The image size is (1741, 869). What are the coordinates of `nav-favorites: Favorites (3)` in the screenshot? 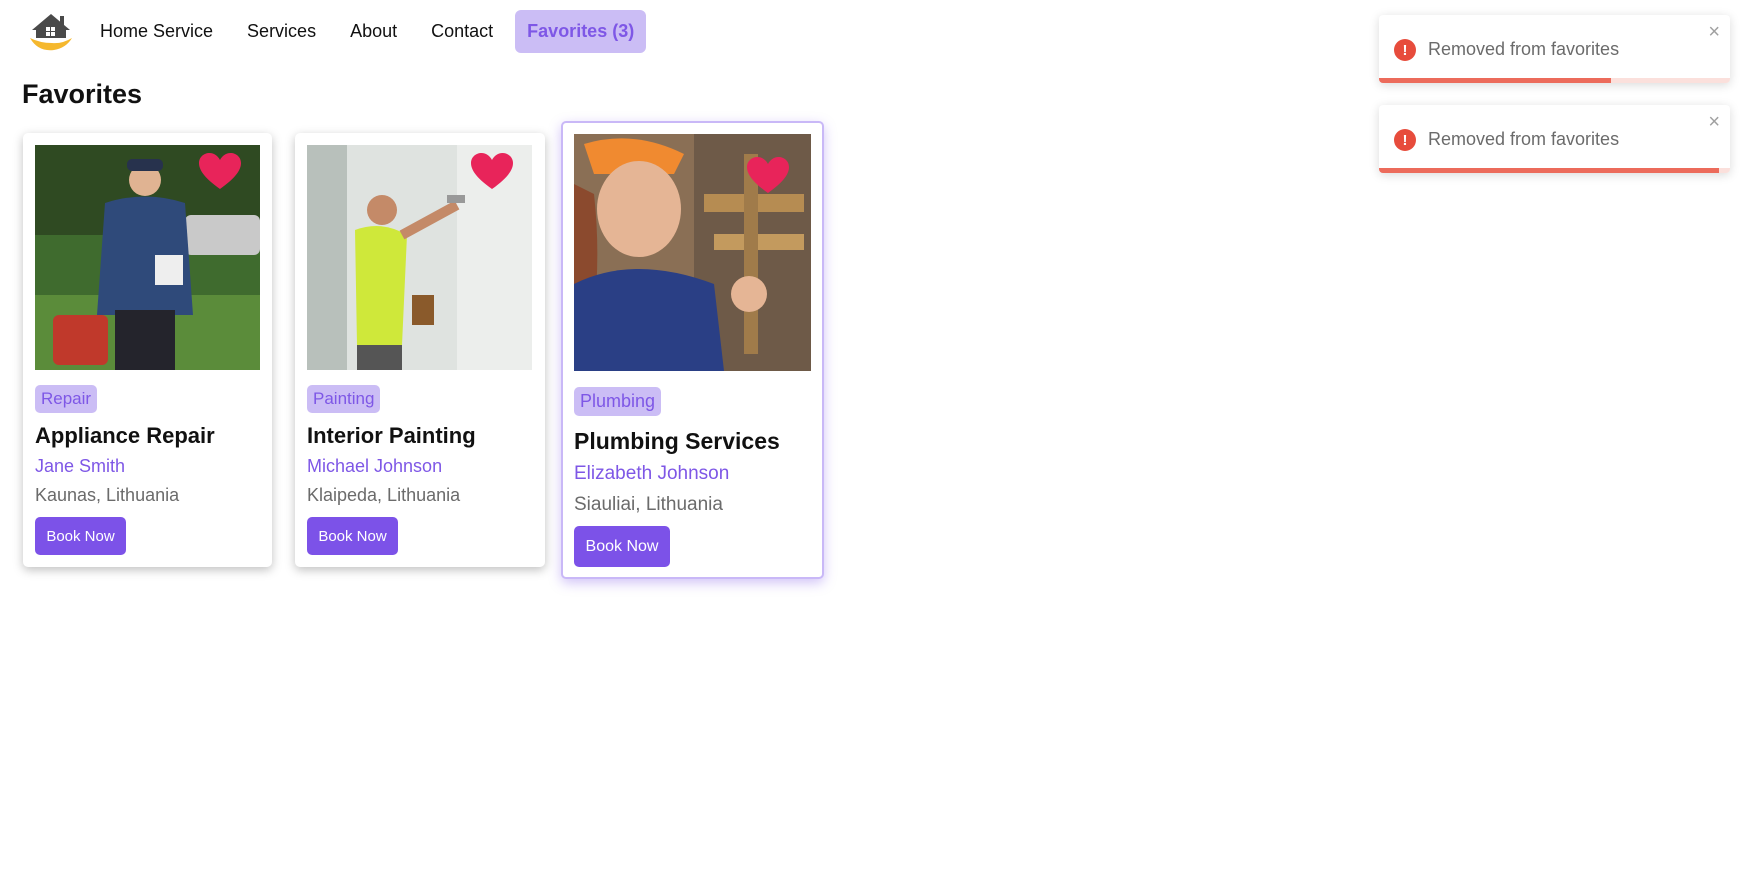 It's located at (581, 31).